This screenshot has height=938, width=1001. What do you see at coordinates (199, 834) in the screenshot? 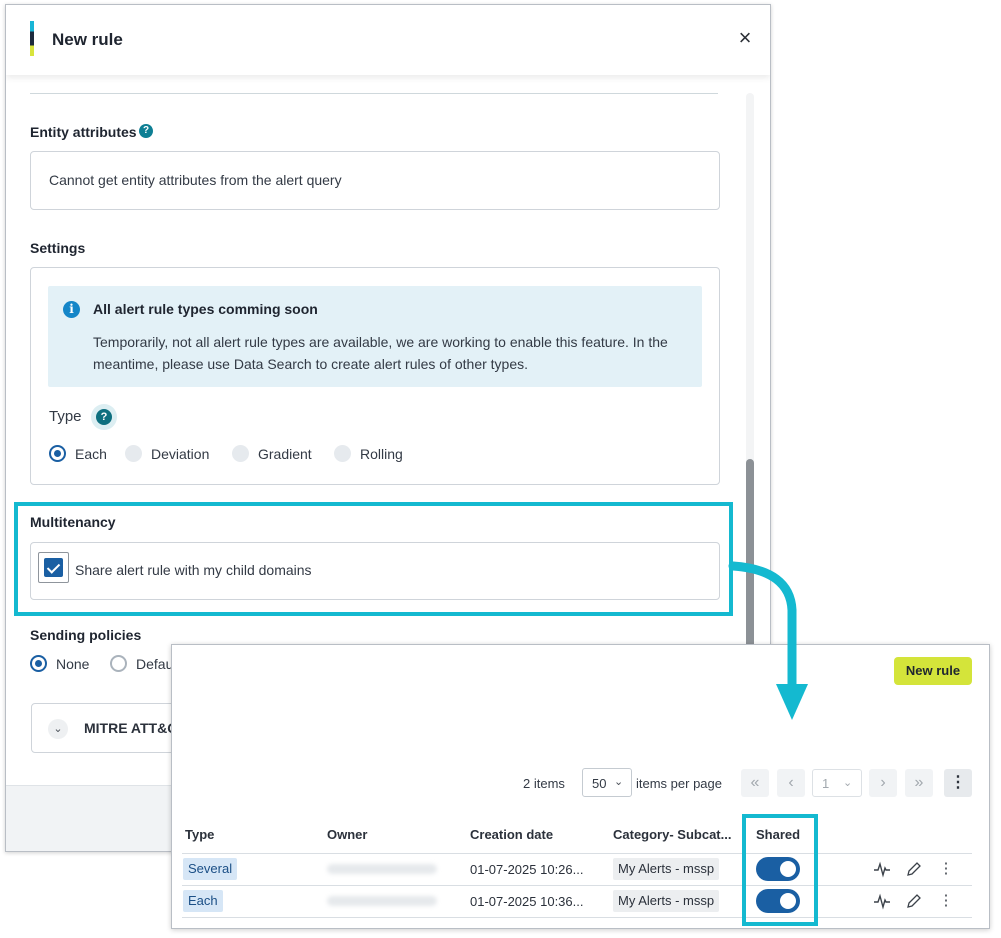
I see `column-header-type: Type` at bounding box center [199, 834].